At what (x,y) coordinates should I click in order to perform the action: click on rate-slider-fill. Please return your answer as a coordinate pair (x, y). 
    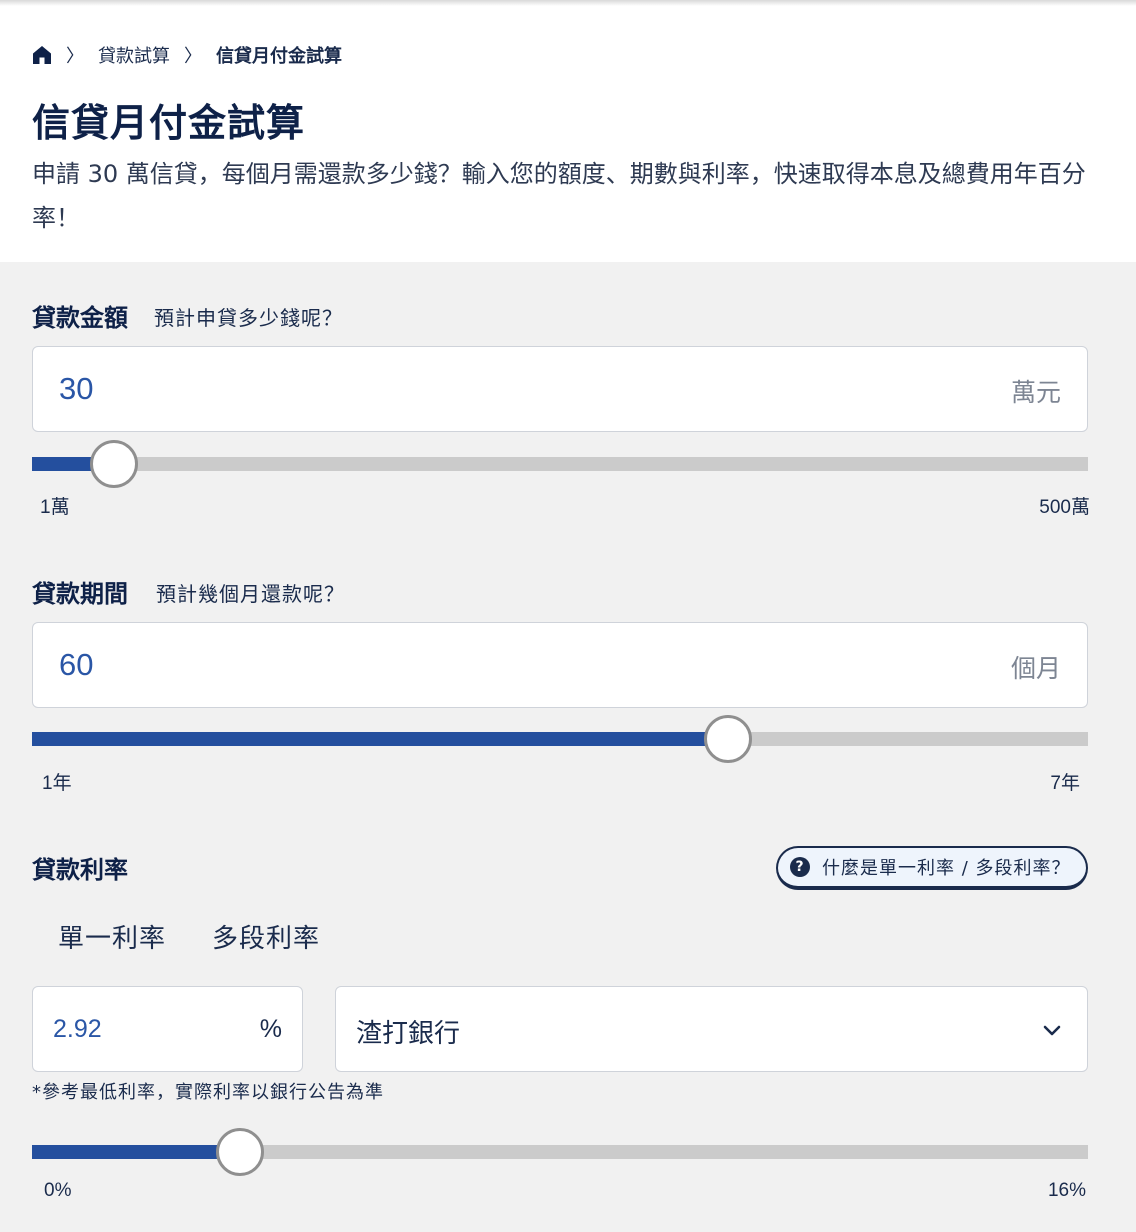
    Looking at the image, I should click on (136, 1152).